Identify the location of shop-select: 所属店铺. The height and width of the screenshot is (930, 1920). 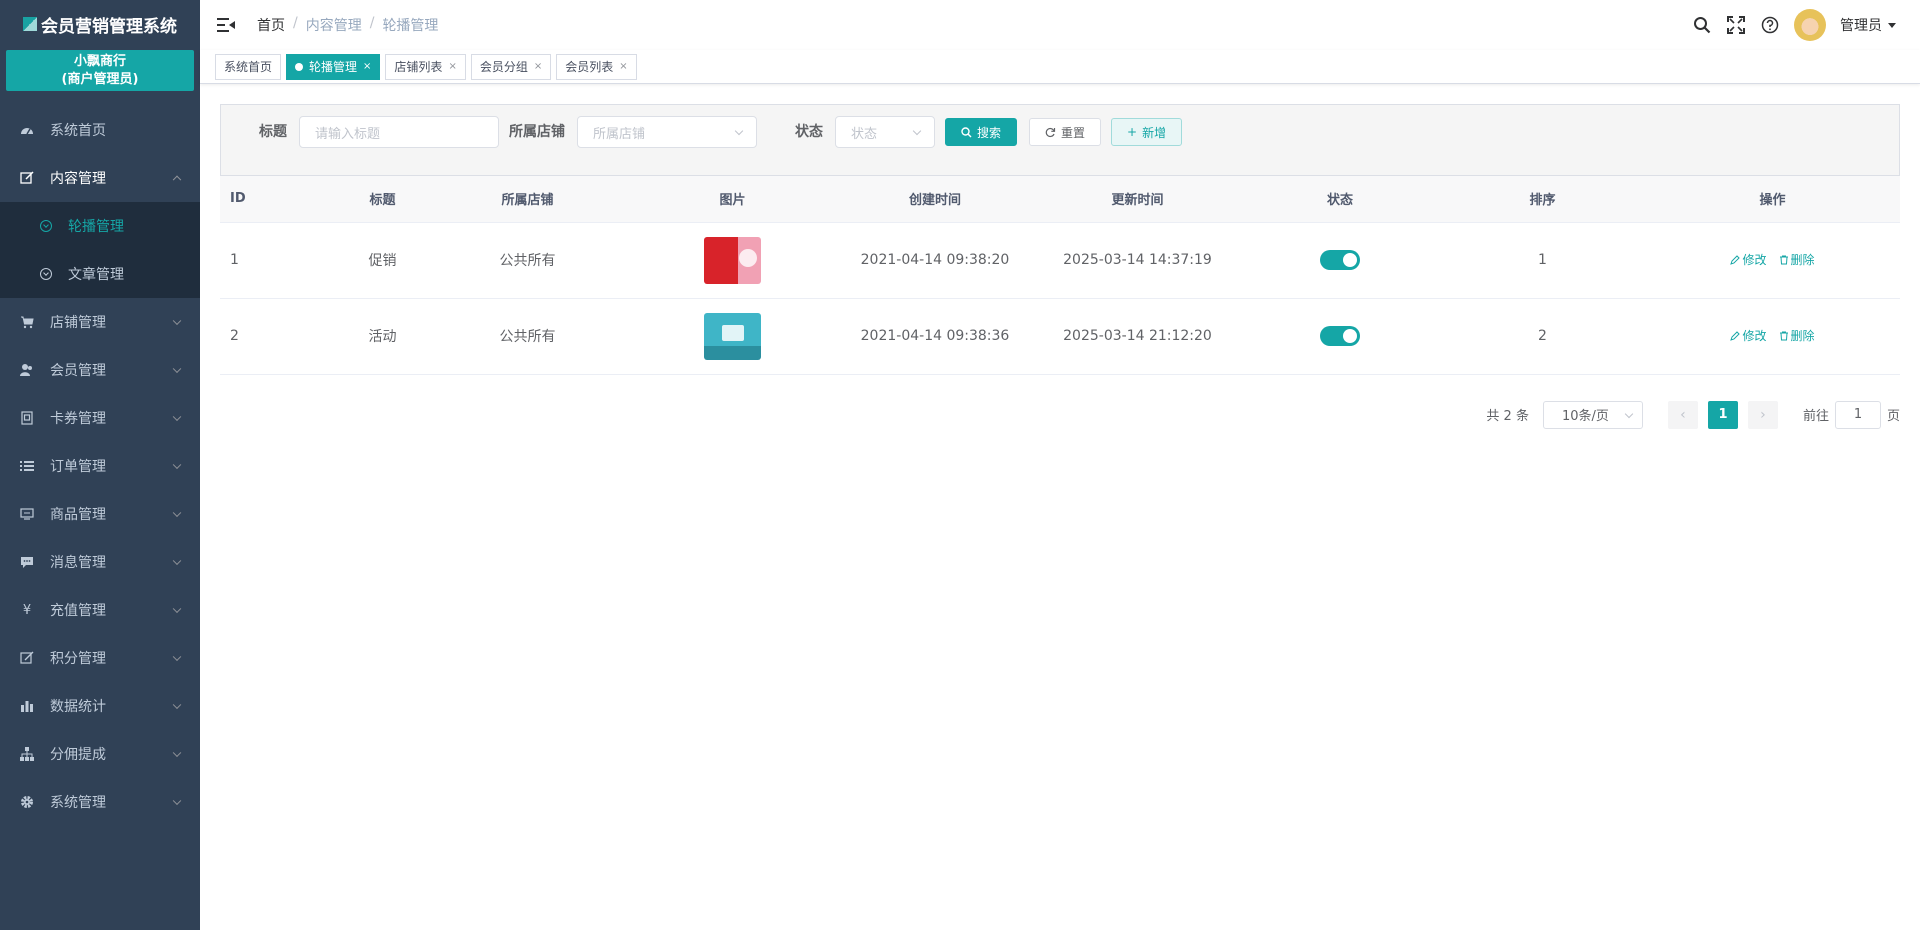
(667, 132).